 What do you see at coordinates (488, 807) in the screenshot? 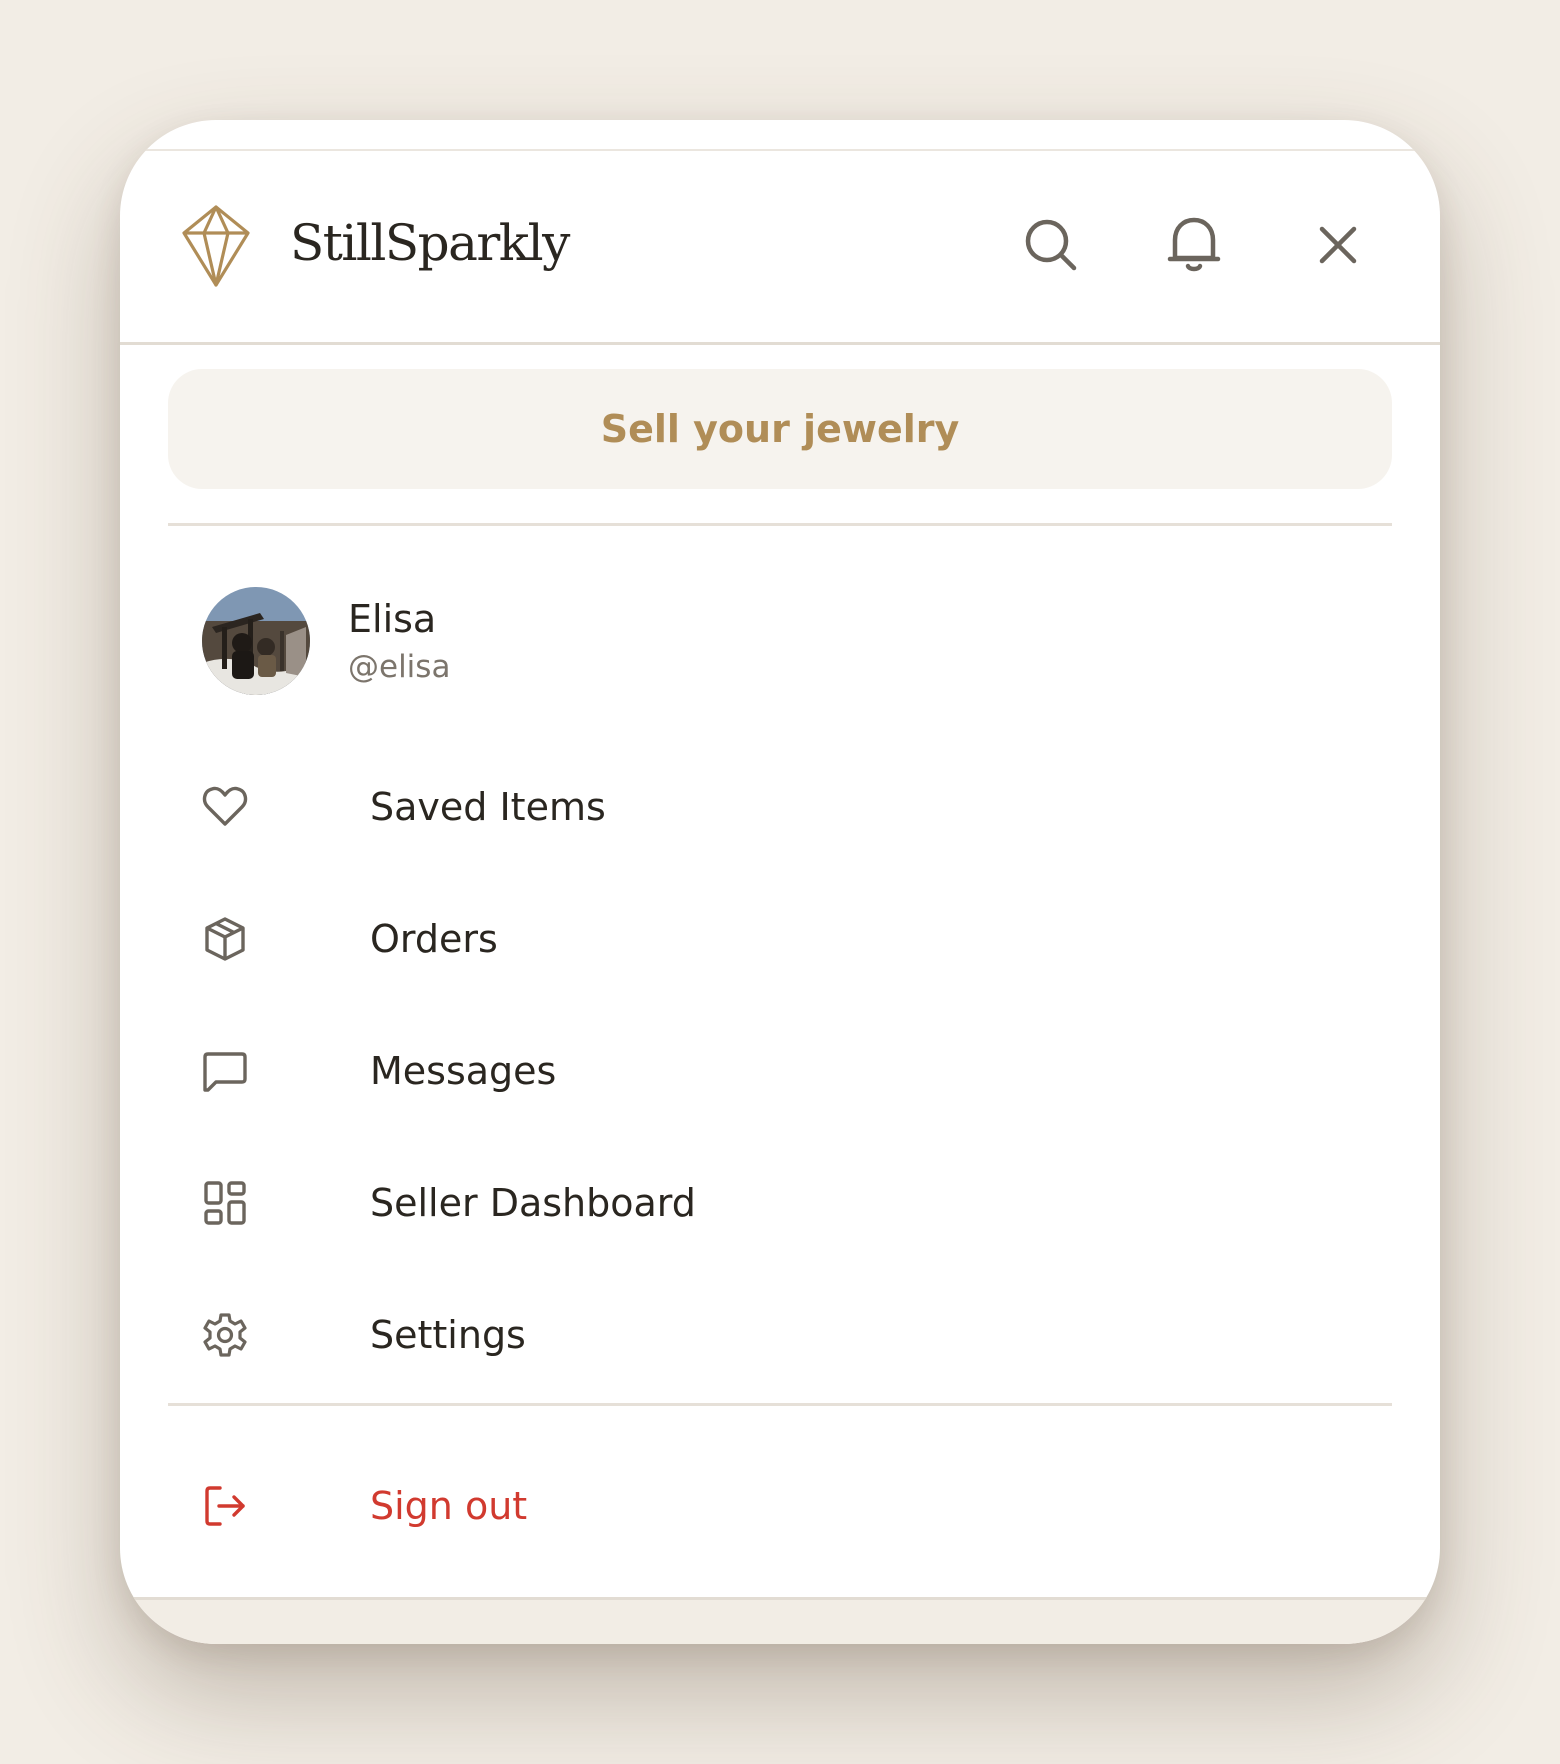
I see `menu-item-label: Saved Items` at bounding box center [488, 807].